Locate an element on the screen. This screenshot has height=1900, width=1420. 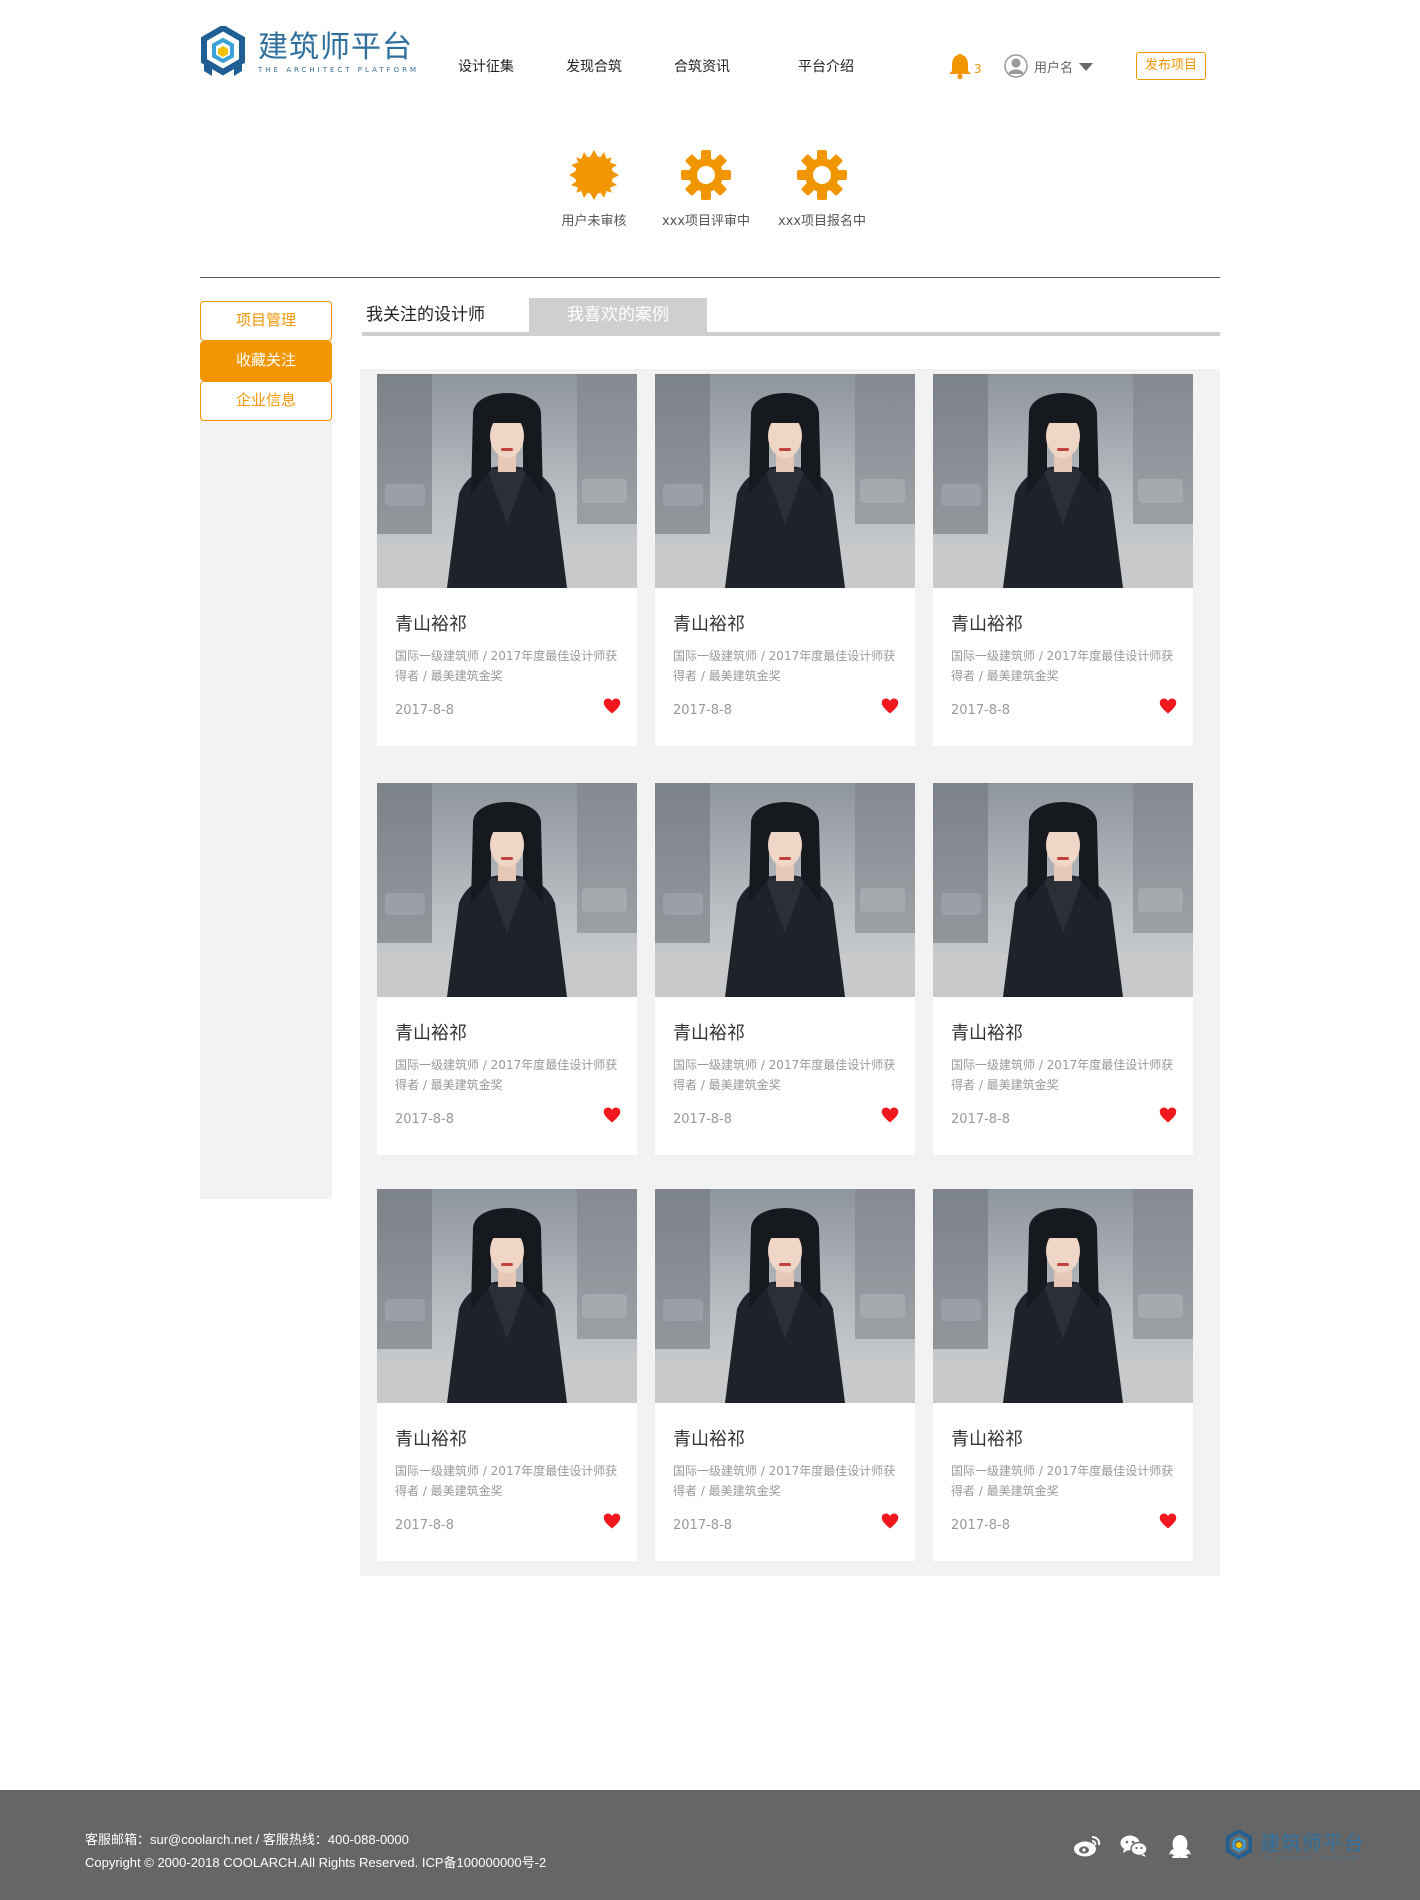
sidebar-item-project-management: 项目管理 is located at coordinates (266, 321).